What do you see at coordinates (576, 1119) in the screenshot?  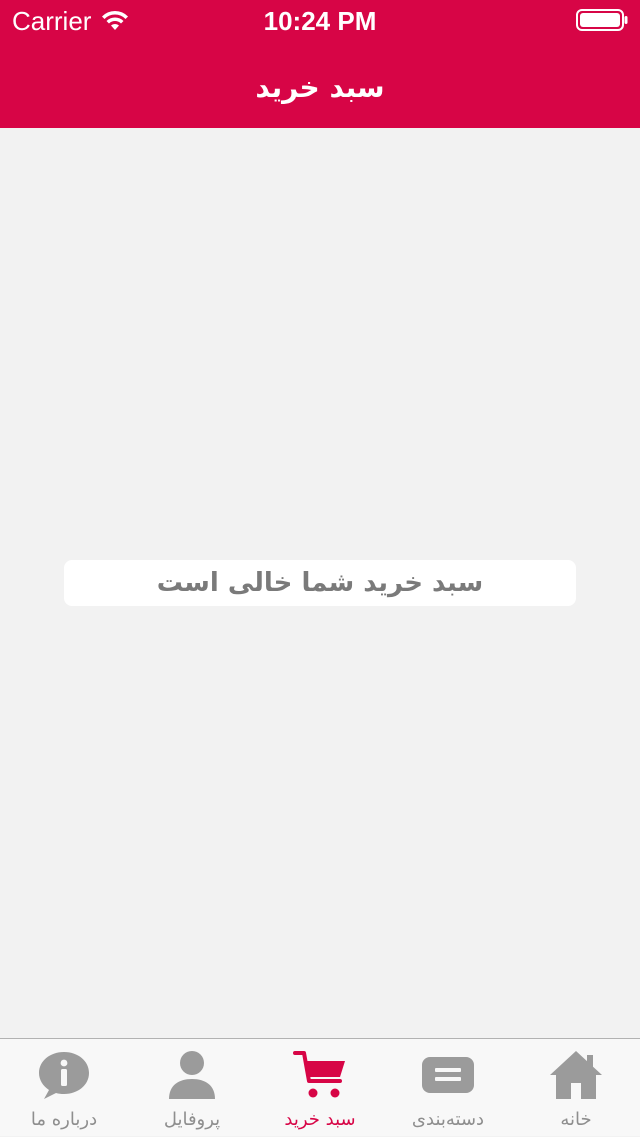 I see `tab-label-home: خانه` at bounding box center [576, 1119].